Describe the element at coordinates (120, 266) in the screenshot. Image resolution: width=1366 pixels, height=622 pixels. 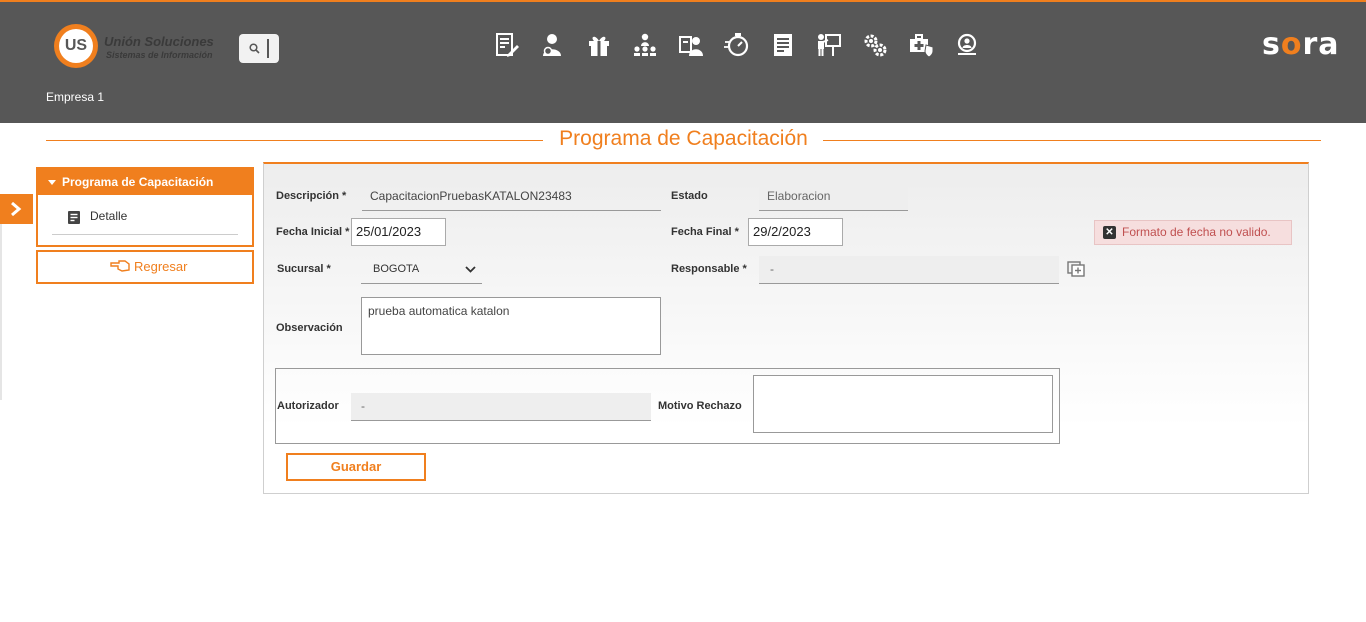
I see `point-left-hand-icon` at that location.